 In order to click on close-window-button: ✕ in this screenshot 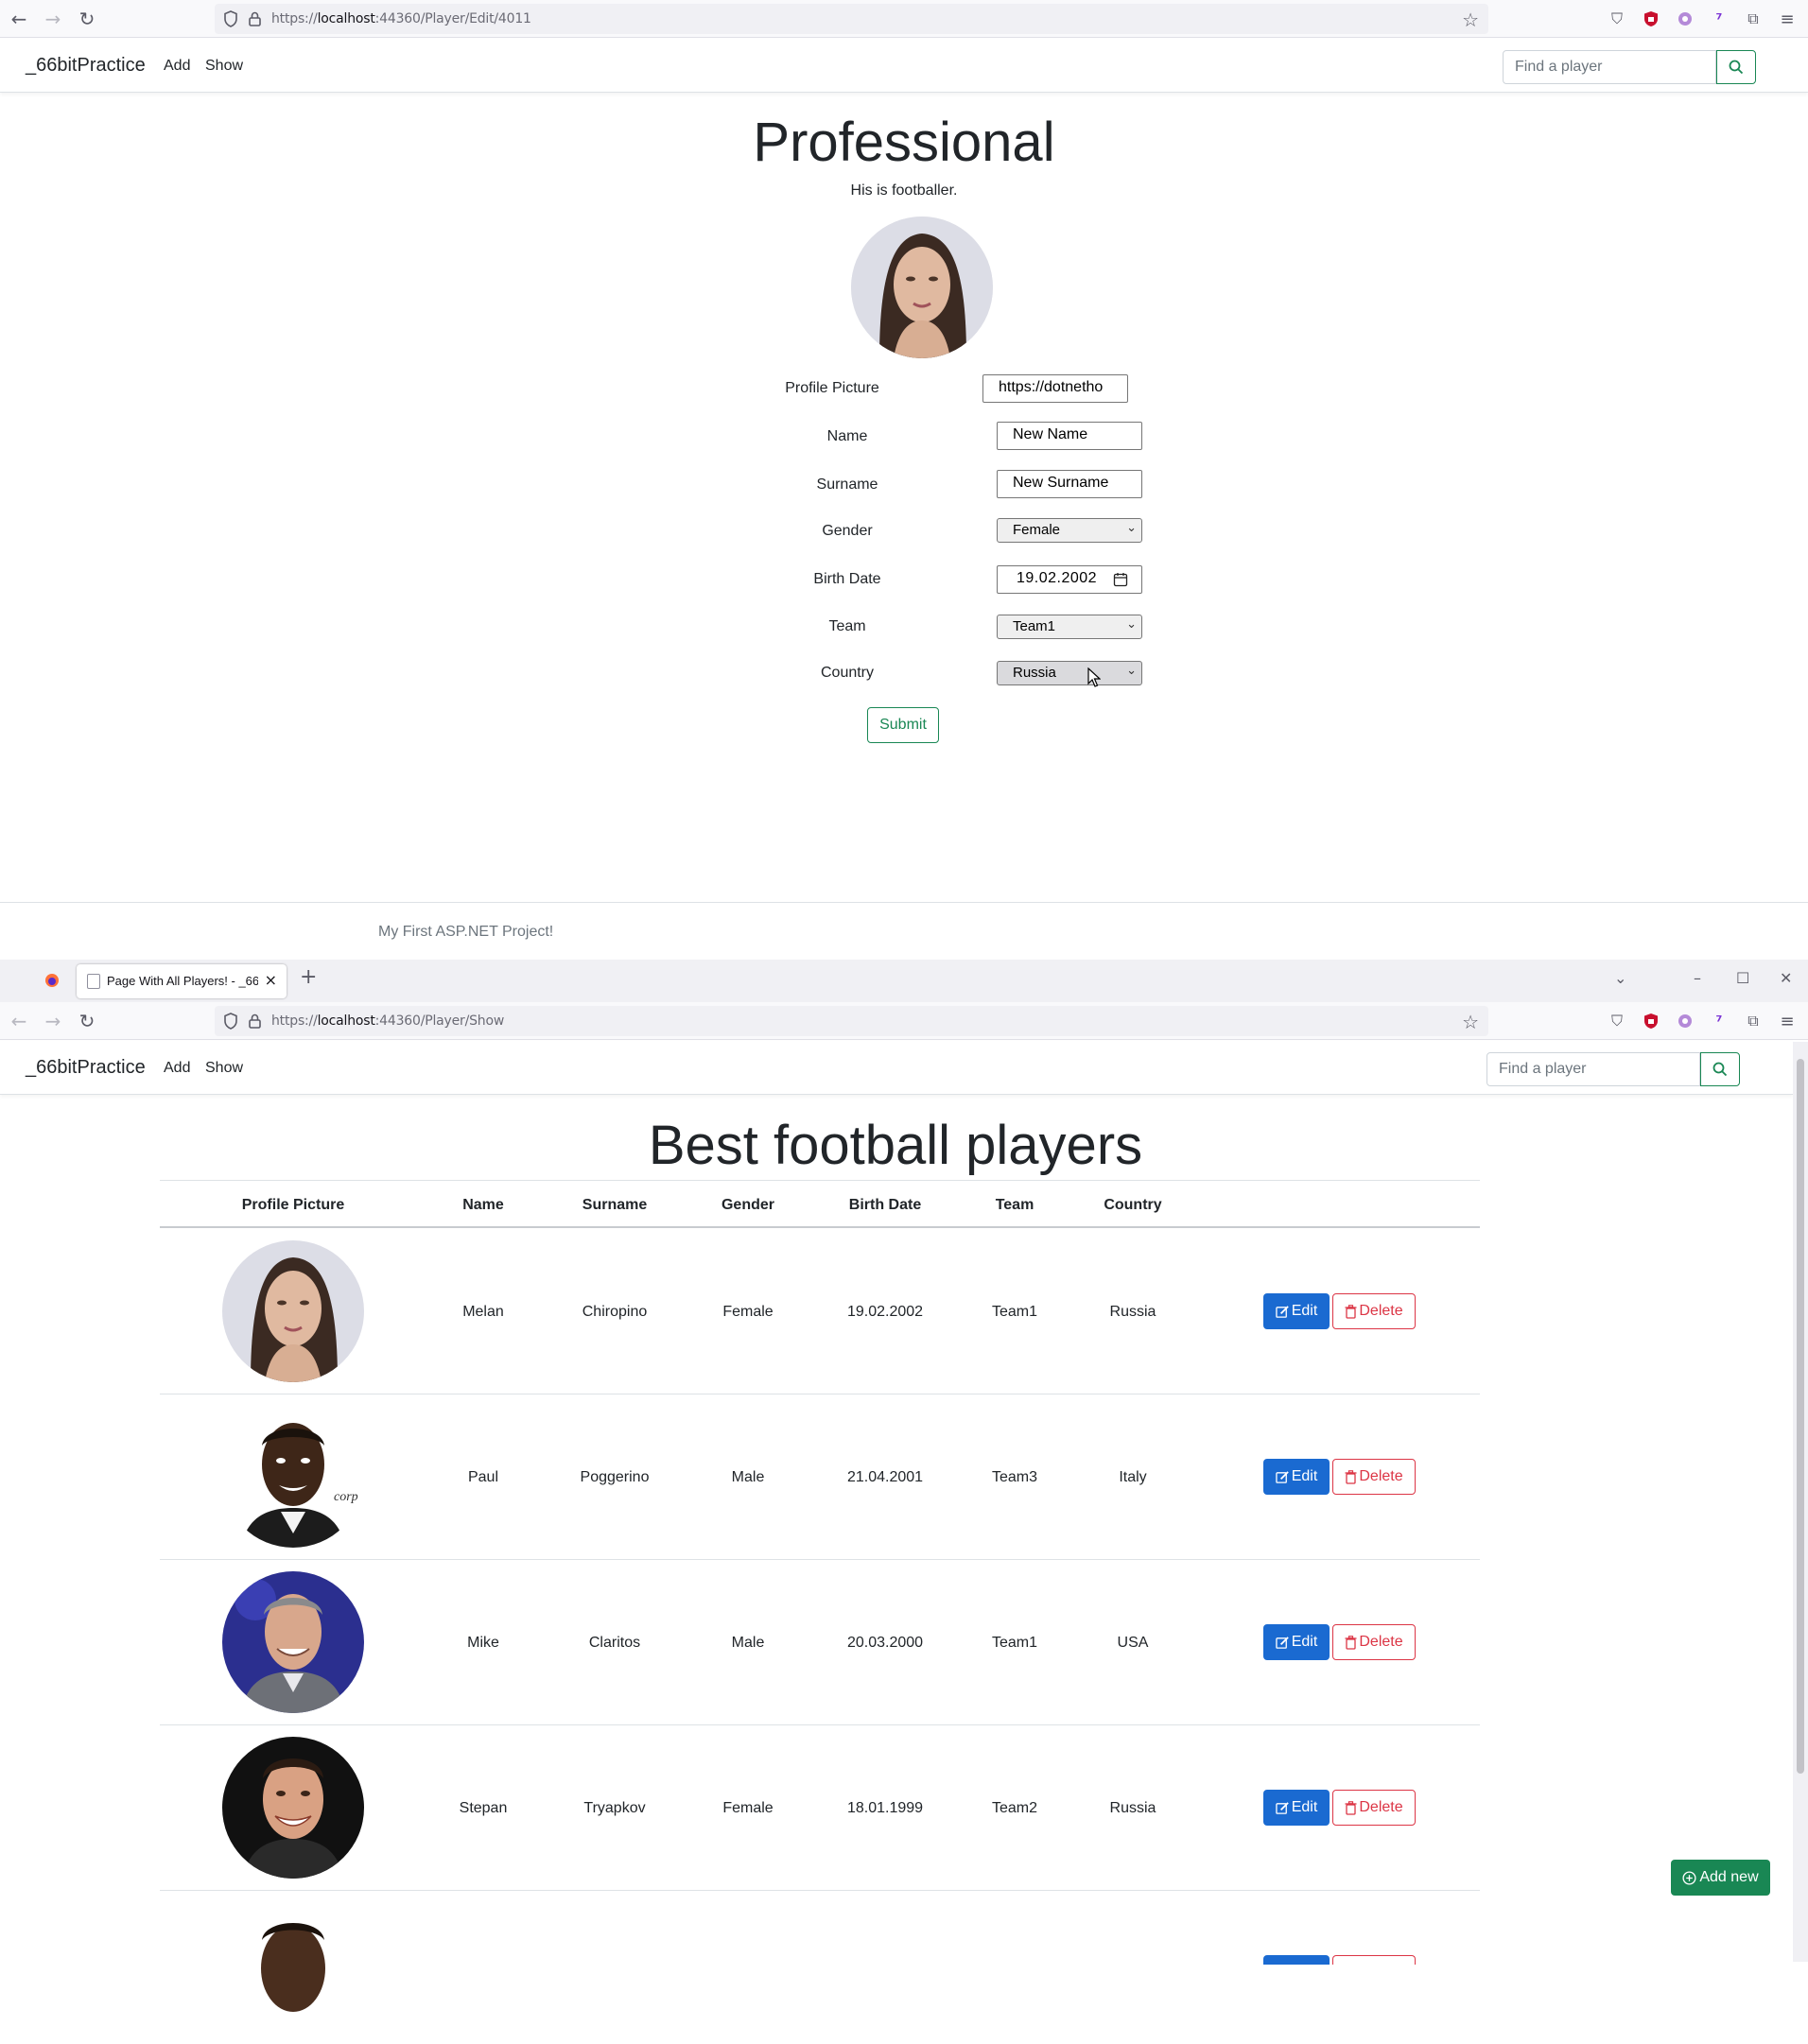, I will do `click(1786, 978)`.